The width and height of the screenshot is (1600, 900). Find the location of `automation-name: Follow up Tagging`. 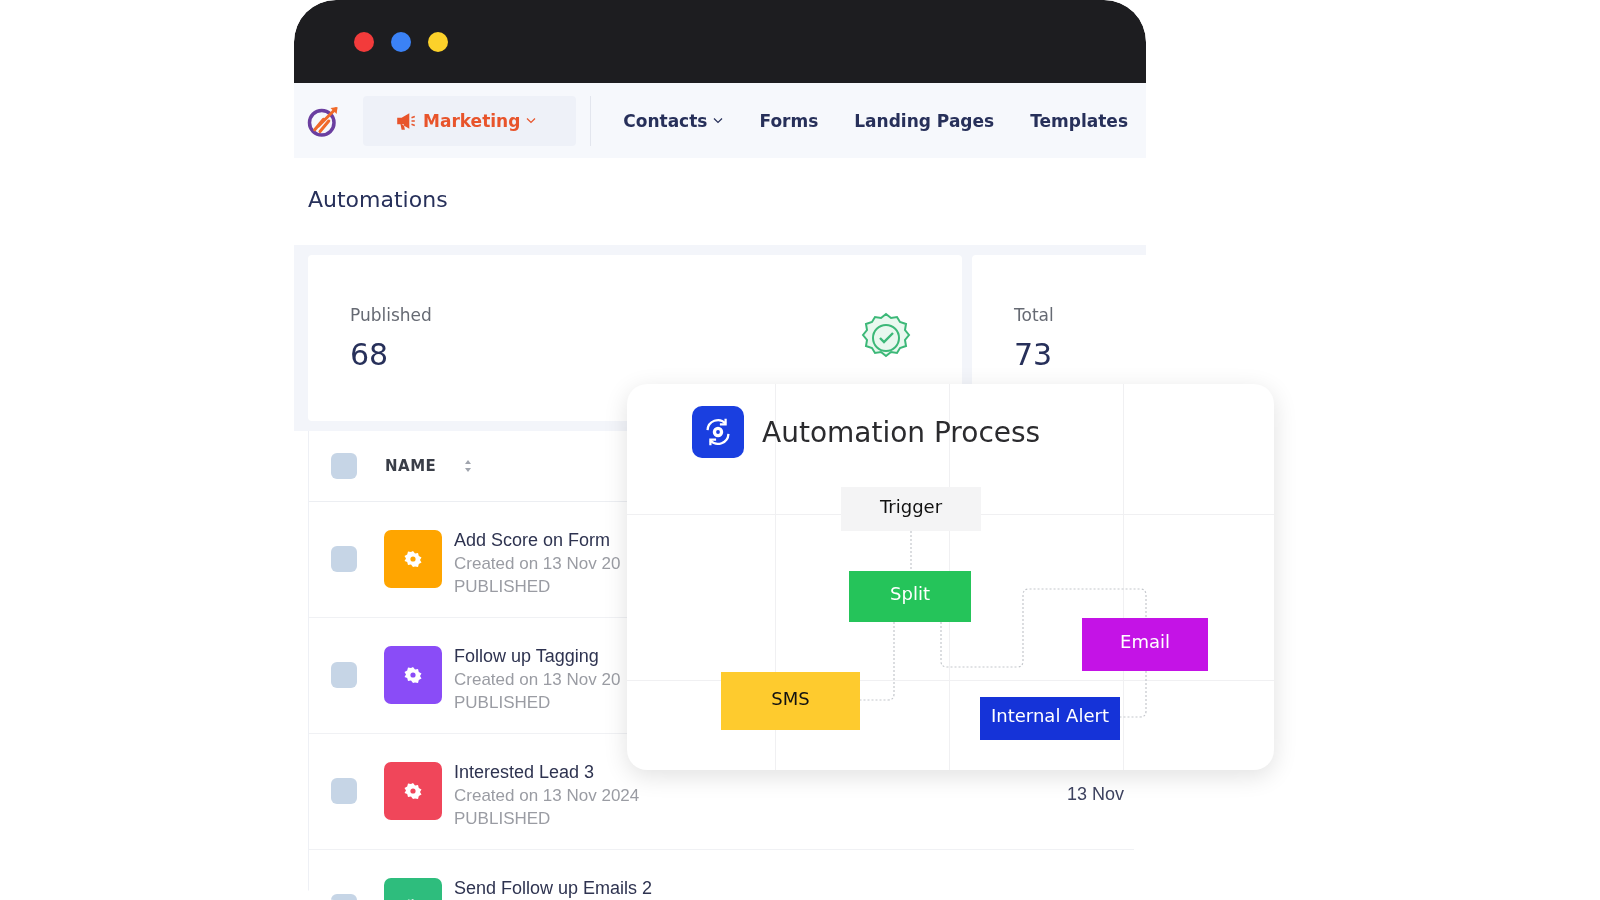

automation-name: Follow up Tagging is located at coordinates (537, 656).